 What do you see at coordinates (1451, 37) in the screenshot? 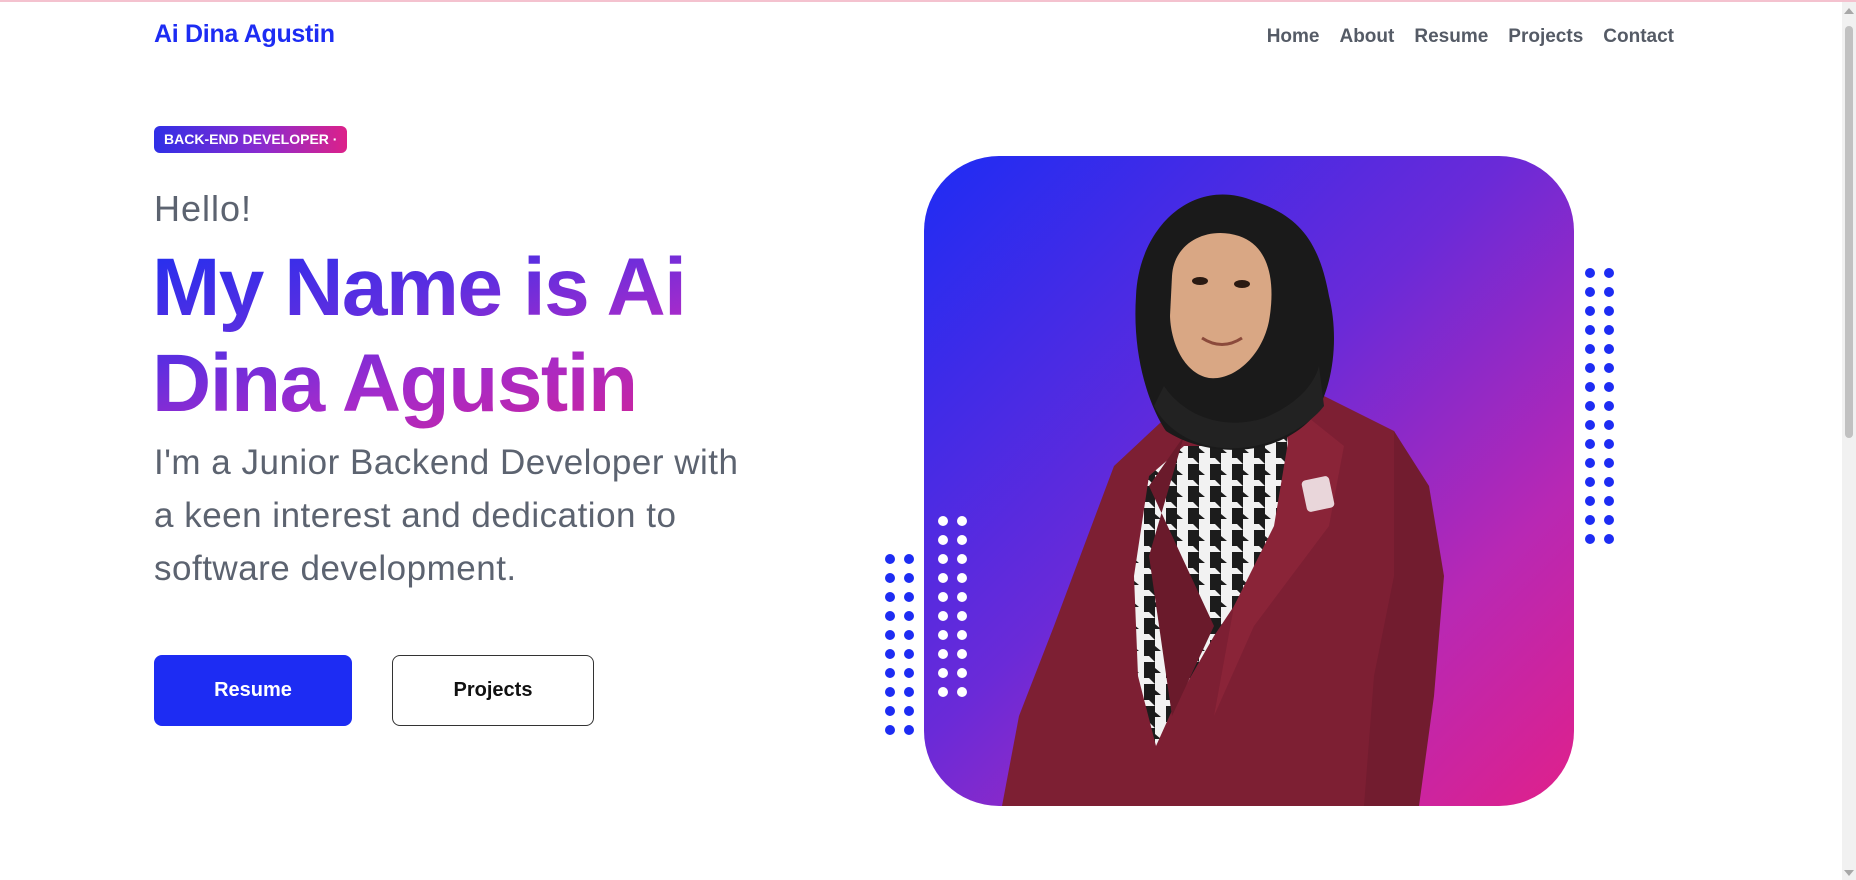
I see `nav-resume: Resume` at bounding box center [1451, 37].